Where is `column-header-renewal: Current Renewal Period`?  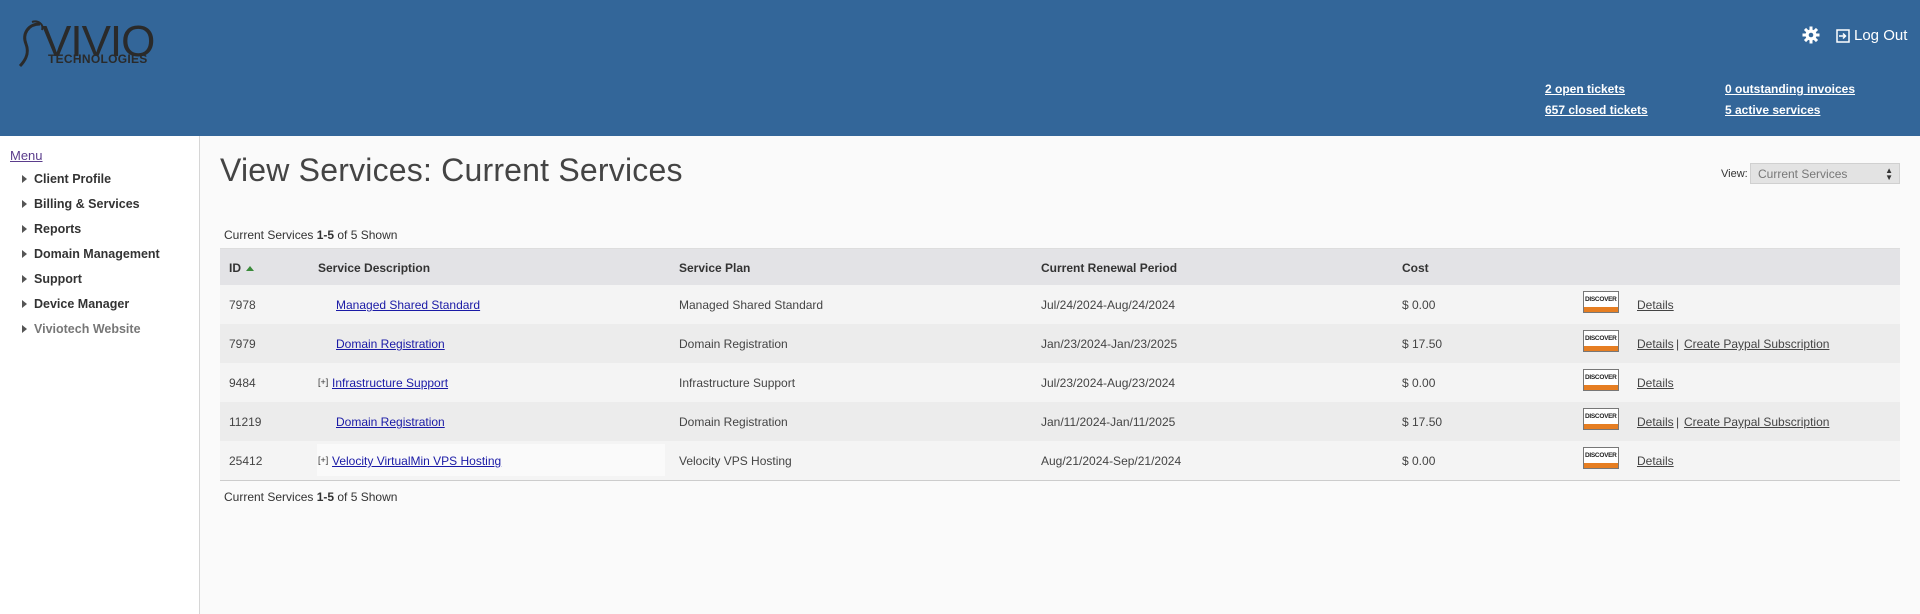
column-header-renewal: Current Renewal Period is located at coordinates (1109, 268).